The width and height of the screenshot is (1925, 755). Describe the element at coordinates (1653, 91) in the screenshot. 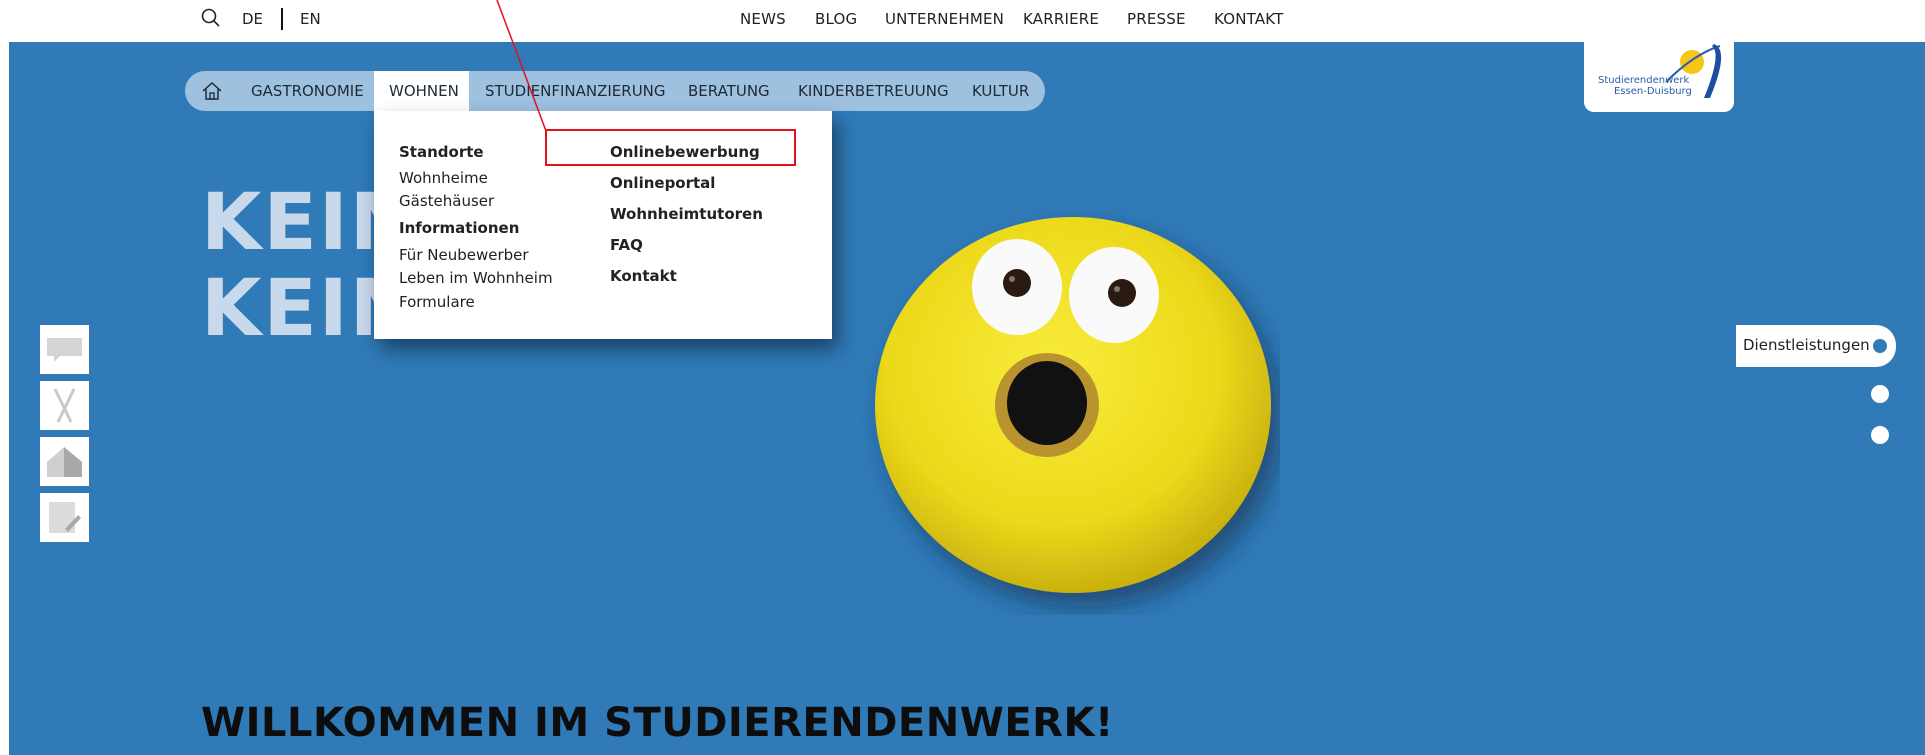

I see `logo-text-line2: Essen-Duisburg` at that location.